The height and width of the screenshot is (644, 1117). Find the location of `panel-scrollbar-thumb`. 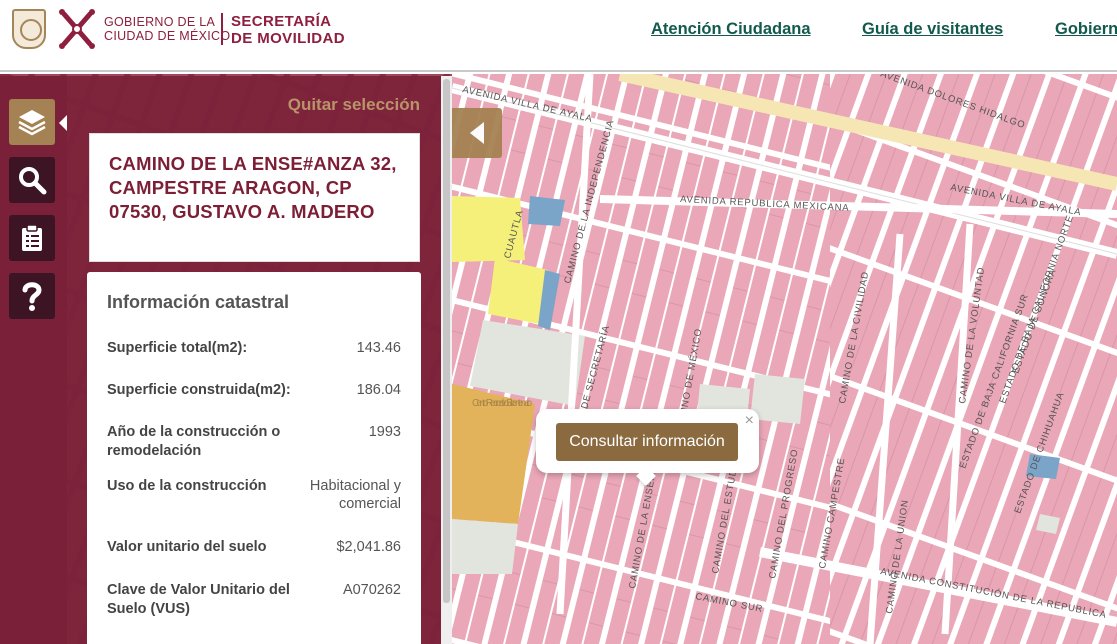

panel-scrollbar-thumb is located at coordinates (446, 341).